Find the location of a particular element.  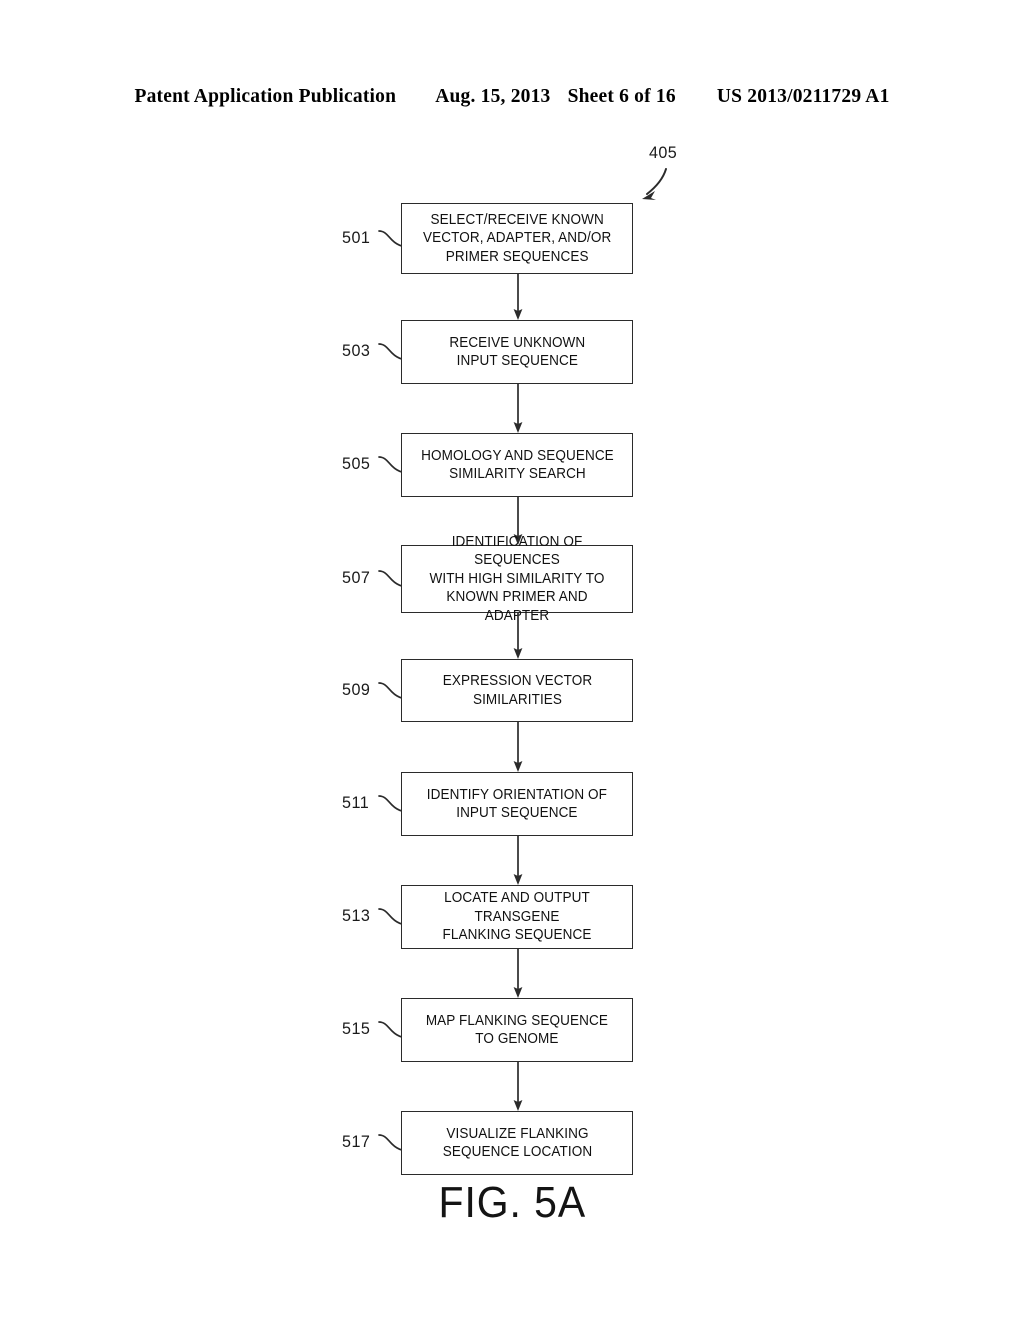

flowchart-box-text-509: EXPRESSION VECTOR SIMILARITIES is located at coordinates (517, 690).